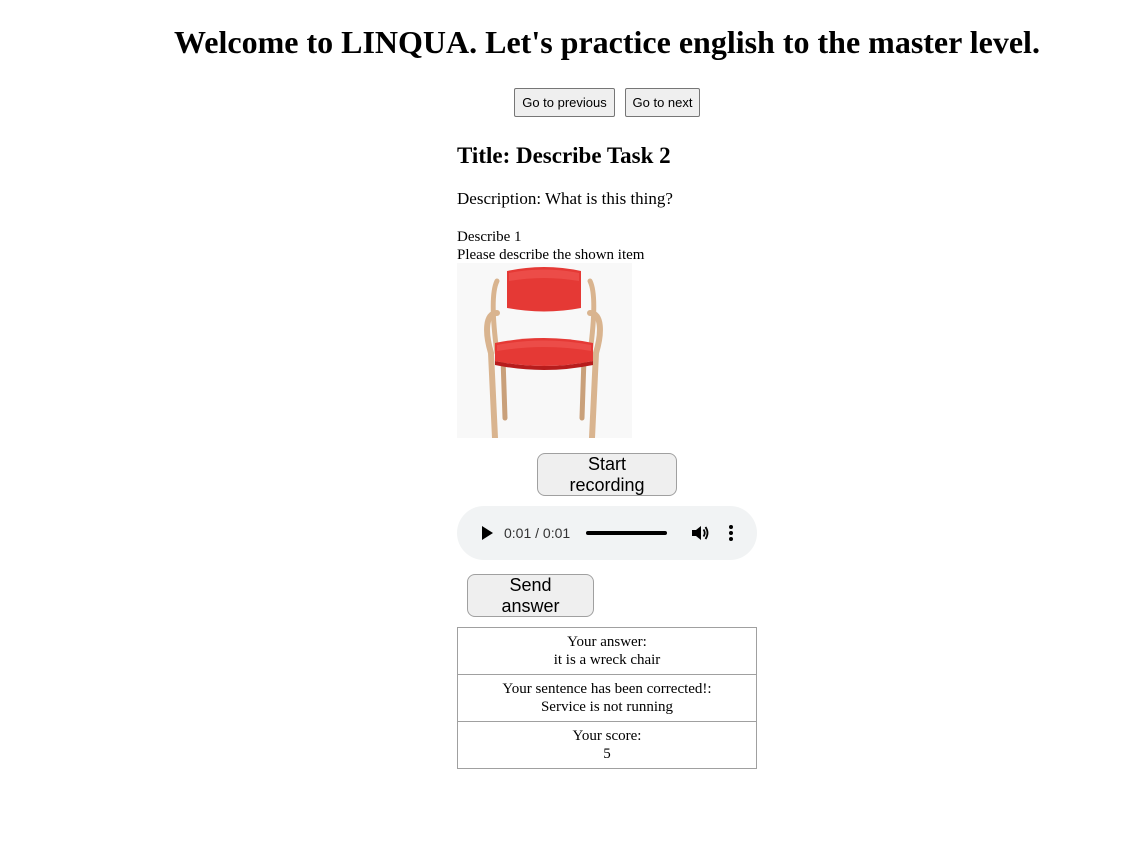 The height and width of the screenshot is (867, 1136). Describe the element at coordinates (626, 533) in the screenshot. I see `audio-progress-slider` at that location.